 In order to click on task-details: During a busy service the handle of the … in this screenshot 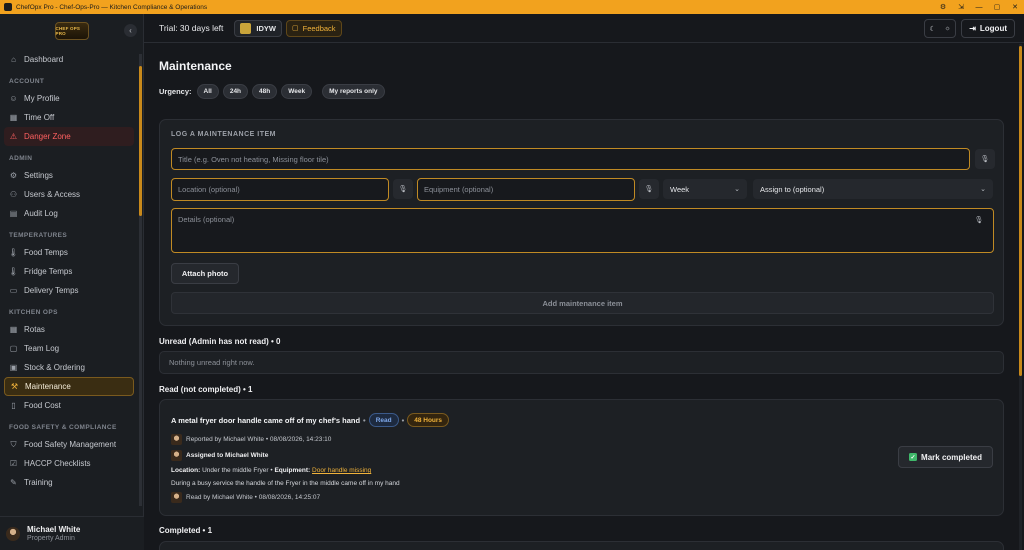, I will do `click(285, 483)`.